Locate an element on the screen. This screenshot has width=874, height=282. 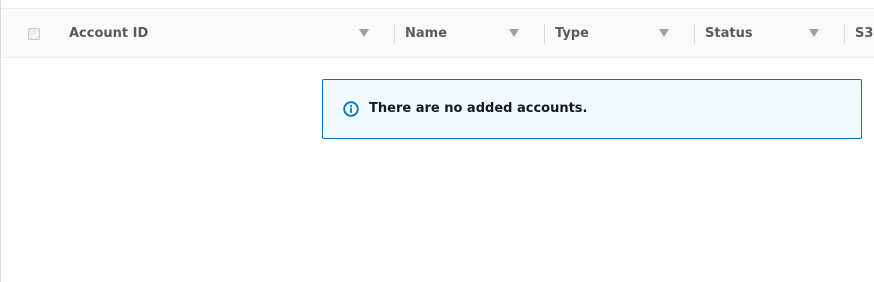
empty-state-message: There are no added accounts. is located at coordinates (478, 108).